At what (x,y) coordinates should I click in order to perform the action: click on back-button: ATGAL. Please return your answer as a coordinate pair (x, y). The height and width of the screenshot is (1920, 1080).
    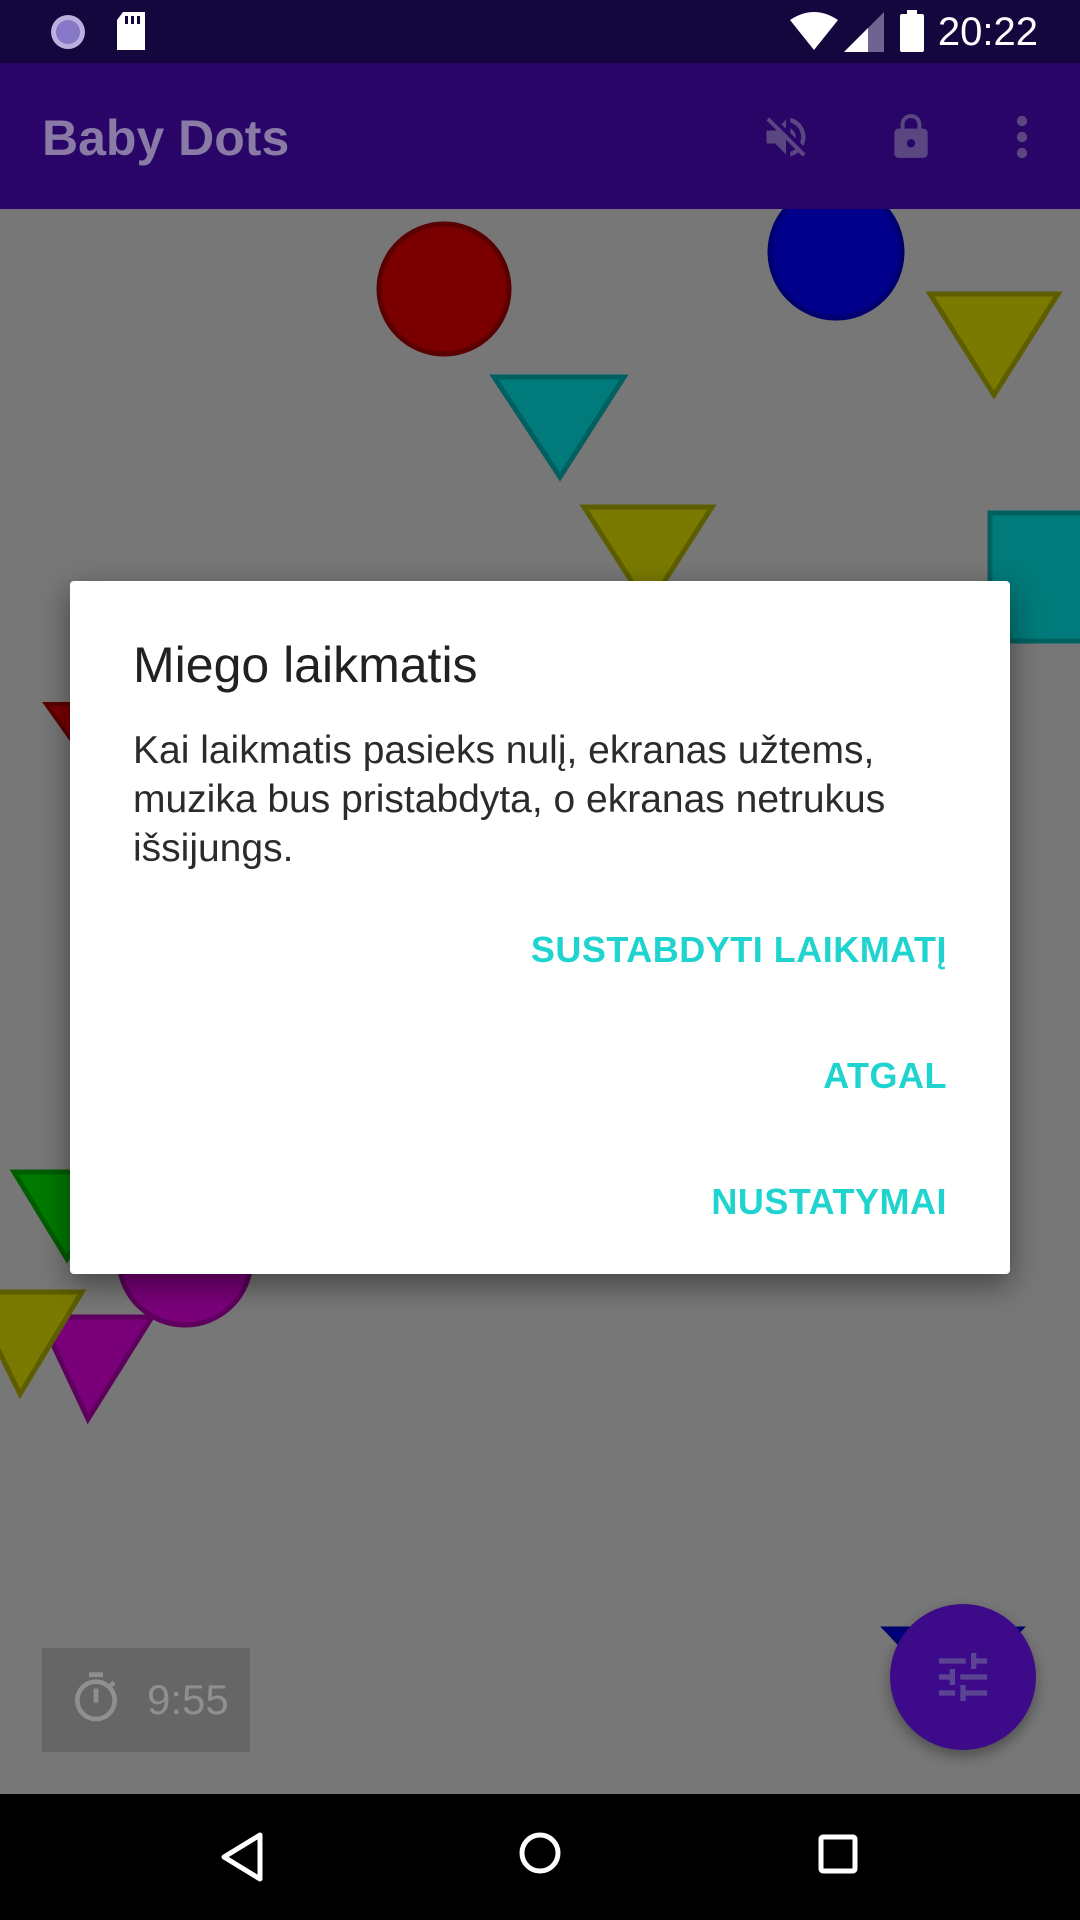
    Looking at the image, I should click on (885, 1076).